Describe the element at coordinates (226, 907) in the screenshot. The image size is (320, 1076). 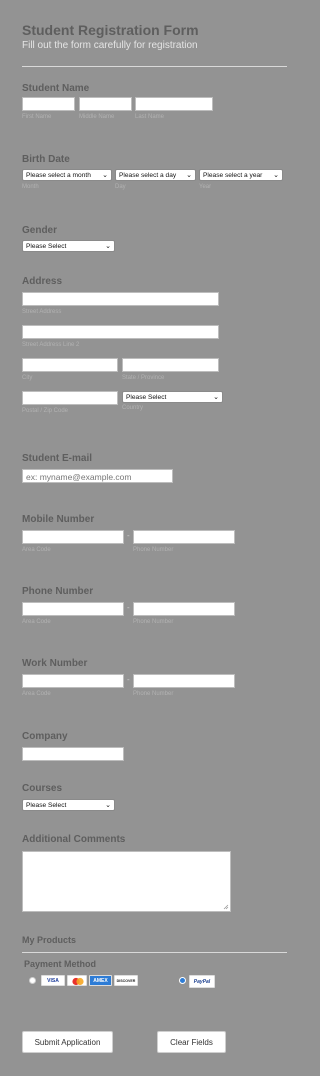
I see `resize-handle-icon` at that location.